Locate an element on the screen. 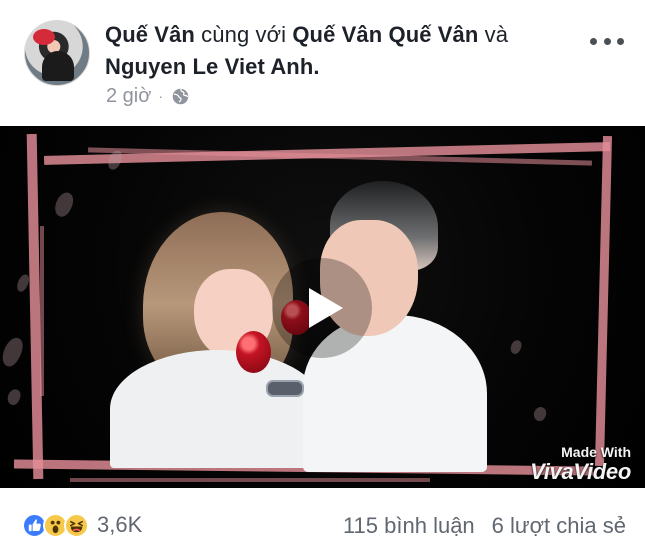 The width and height of the screenshot is (645, 554). video-watermark: Made With VivaVideo is located at coordinates (580, 464).